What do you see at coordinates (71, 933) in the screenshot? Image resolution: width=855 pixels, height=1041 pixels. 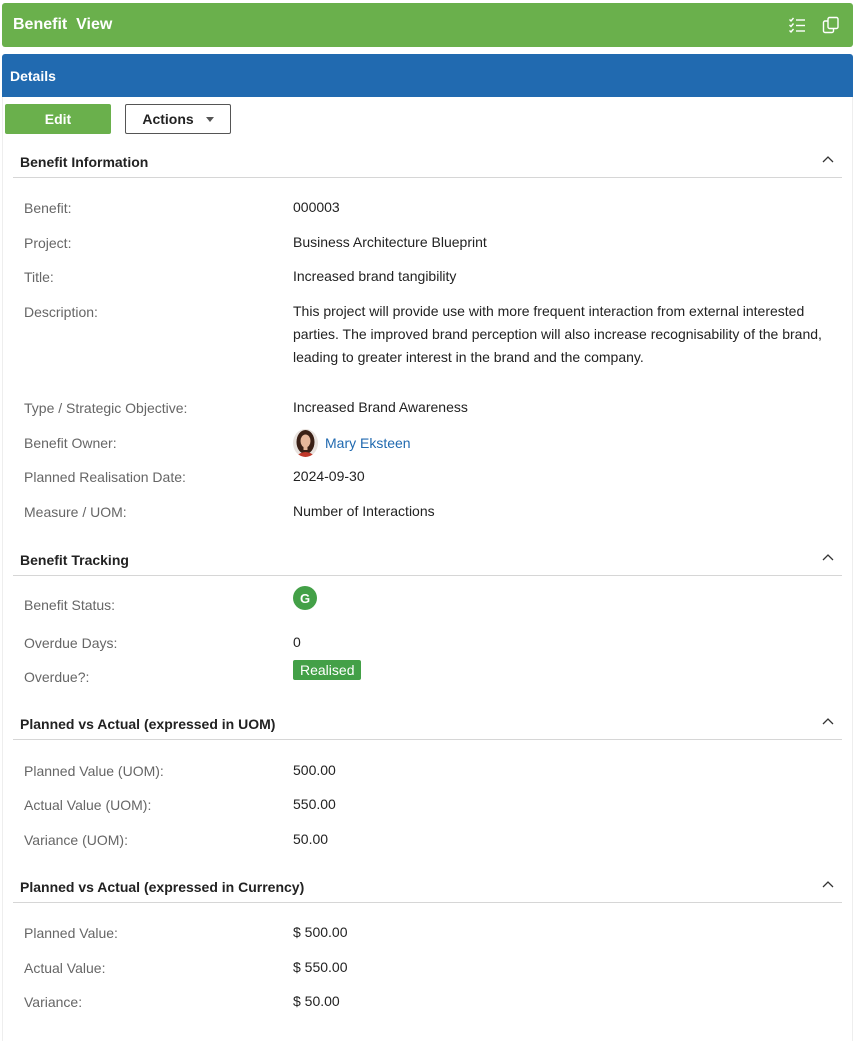 I see `field-label: Planned Value:` at bounding box center [71, 933].